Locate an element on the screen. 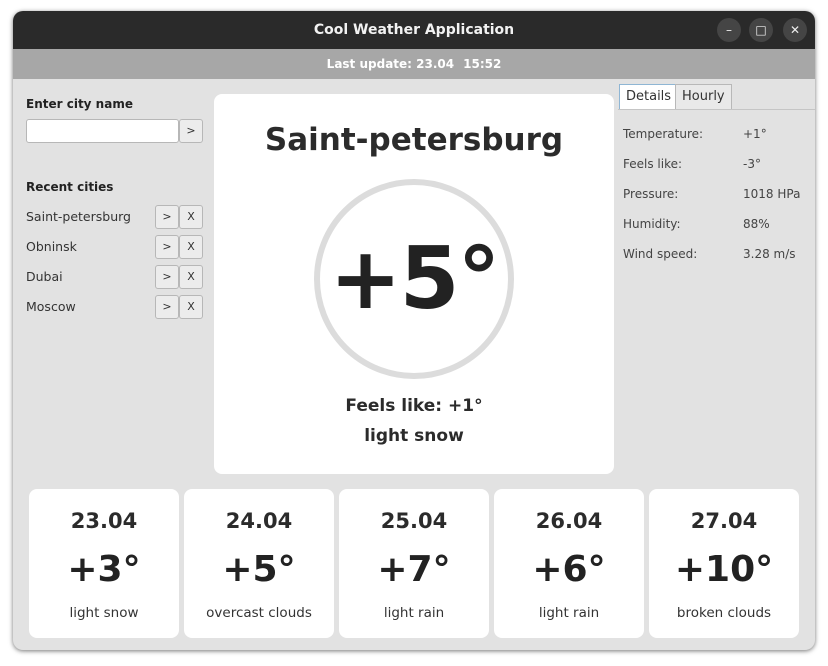 This screenshot has height=666, width=828. forecast-date: 26.04 is located at coordinates (569, 521).